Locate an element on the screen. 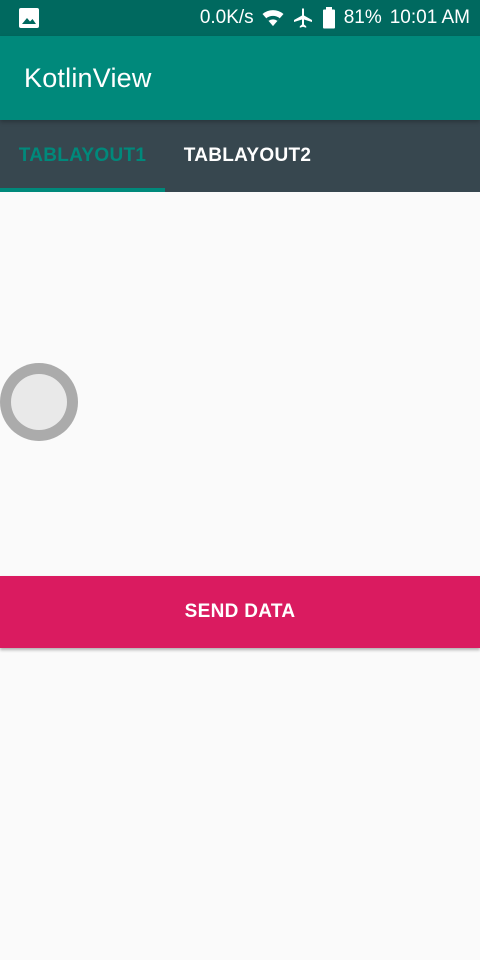 This screenshot has height=960, width=480. net-speed: 0.0K/s is located at coordinates (226, 17).